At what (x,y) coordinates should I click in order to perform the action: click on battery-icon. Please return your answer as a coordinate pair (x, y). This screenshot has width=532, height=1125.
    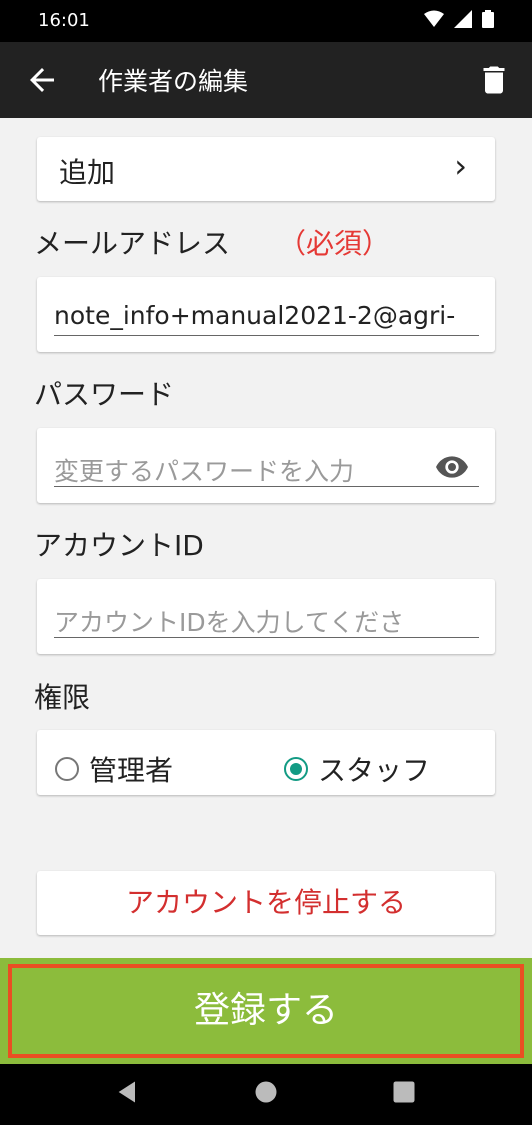
    Looking at the image, I should click on (488, 19).